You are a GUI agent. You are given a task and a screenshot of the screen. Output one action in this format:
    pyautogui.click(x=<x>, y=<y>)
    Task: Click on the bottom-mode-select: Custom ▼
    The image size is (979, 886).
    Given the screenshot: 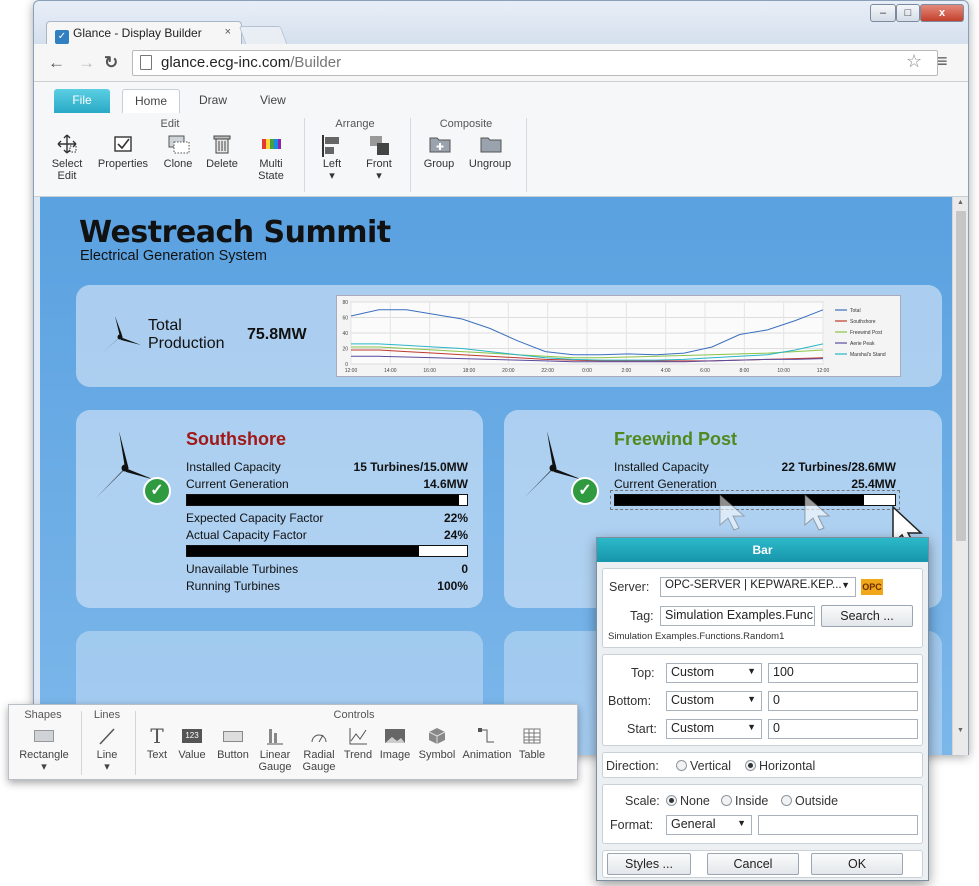 What is the action you would take?
    pyautogui.click(x=714, y=701)
    